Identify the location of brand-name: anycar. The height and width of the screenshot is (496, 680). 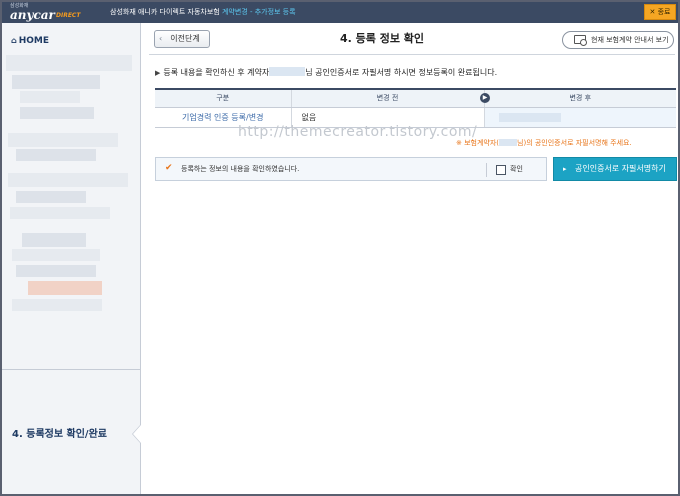
(32, 15).